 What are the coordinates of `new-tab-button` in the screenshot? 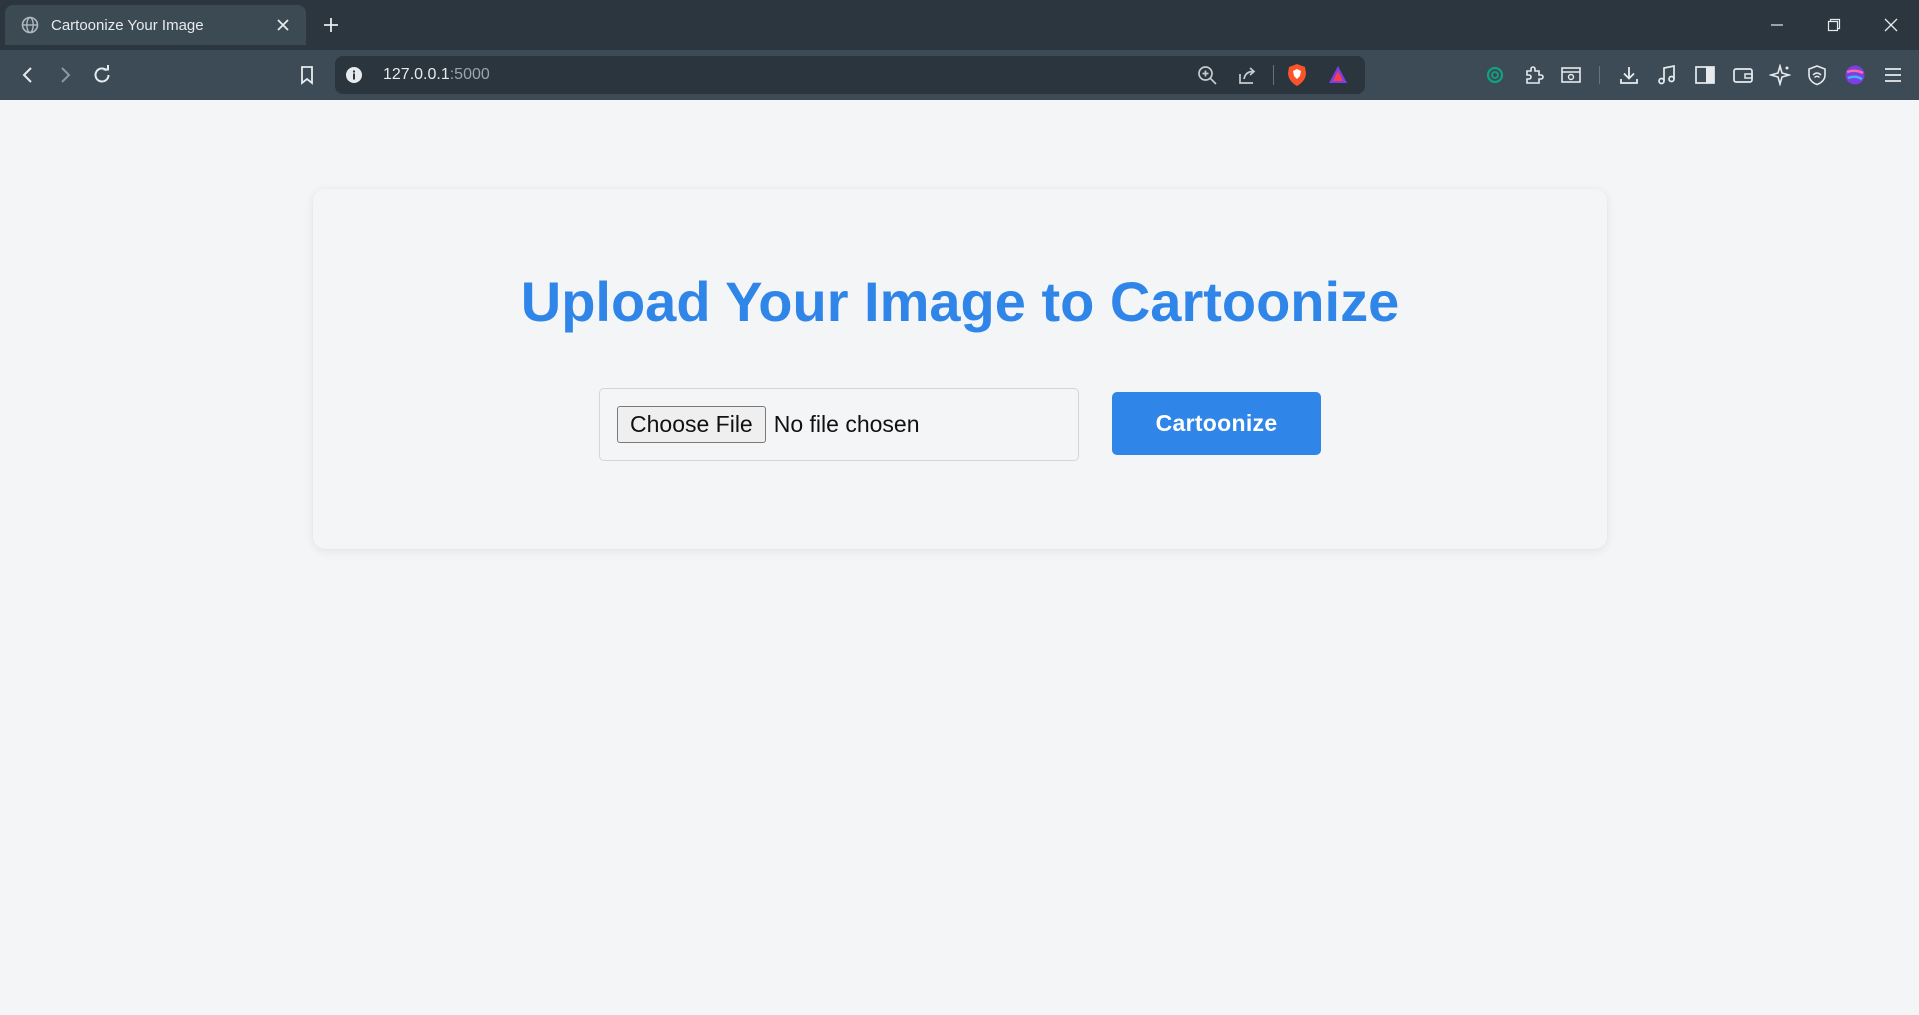 It's located at (331, 25).